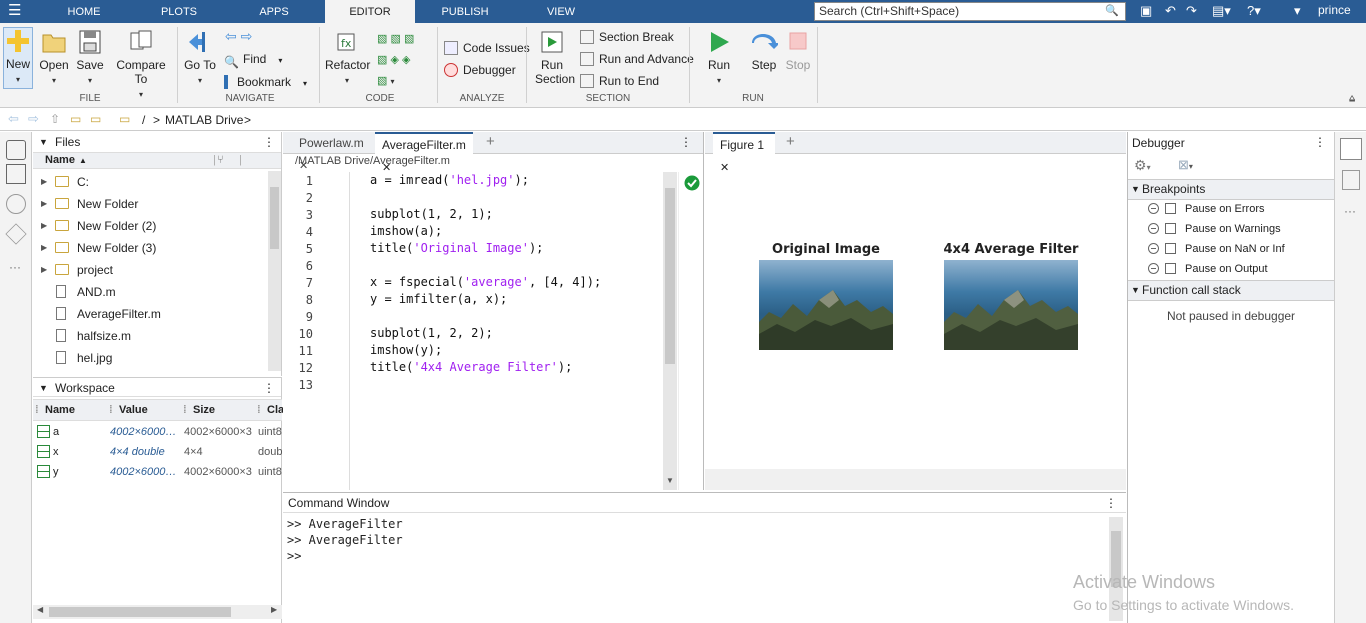 This screenshot has height=623, width=1366. What do you see at coordinates (84, 11) in the screenshot?
I see `tab-home: HOME` at bounding box center [84, 11].